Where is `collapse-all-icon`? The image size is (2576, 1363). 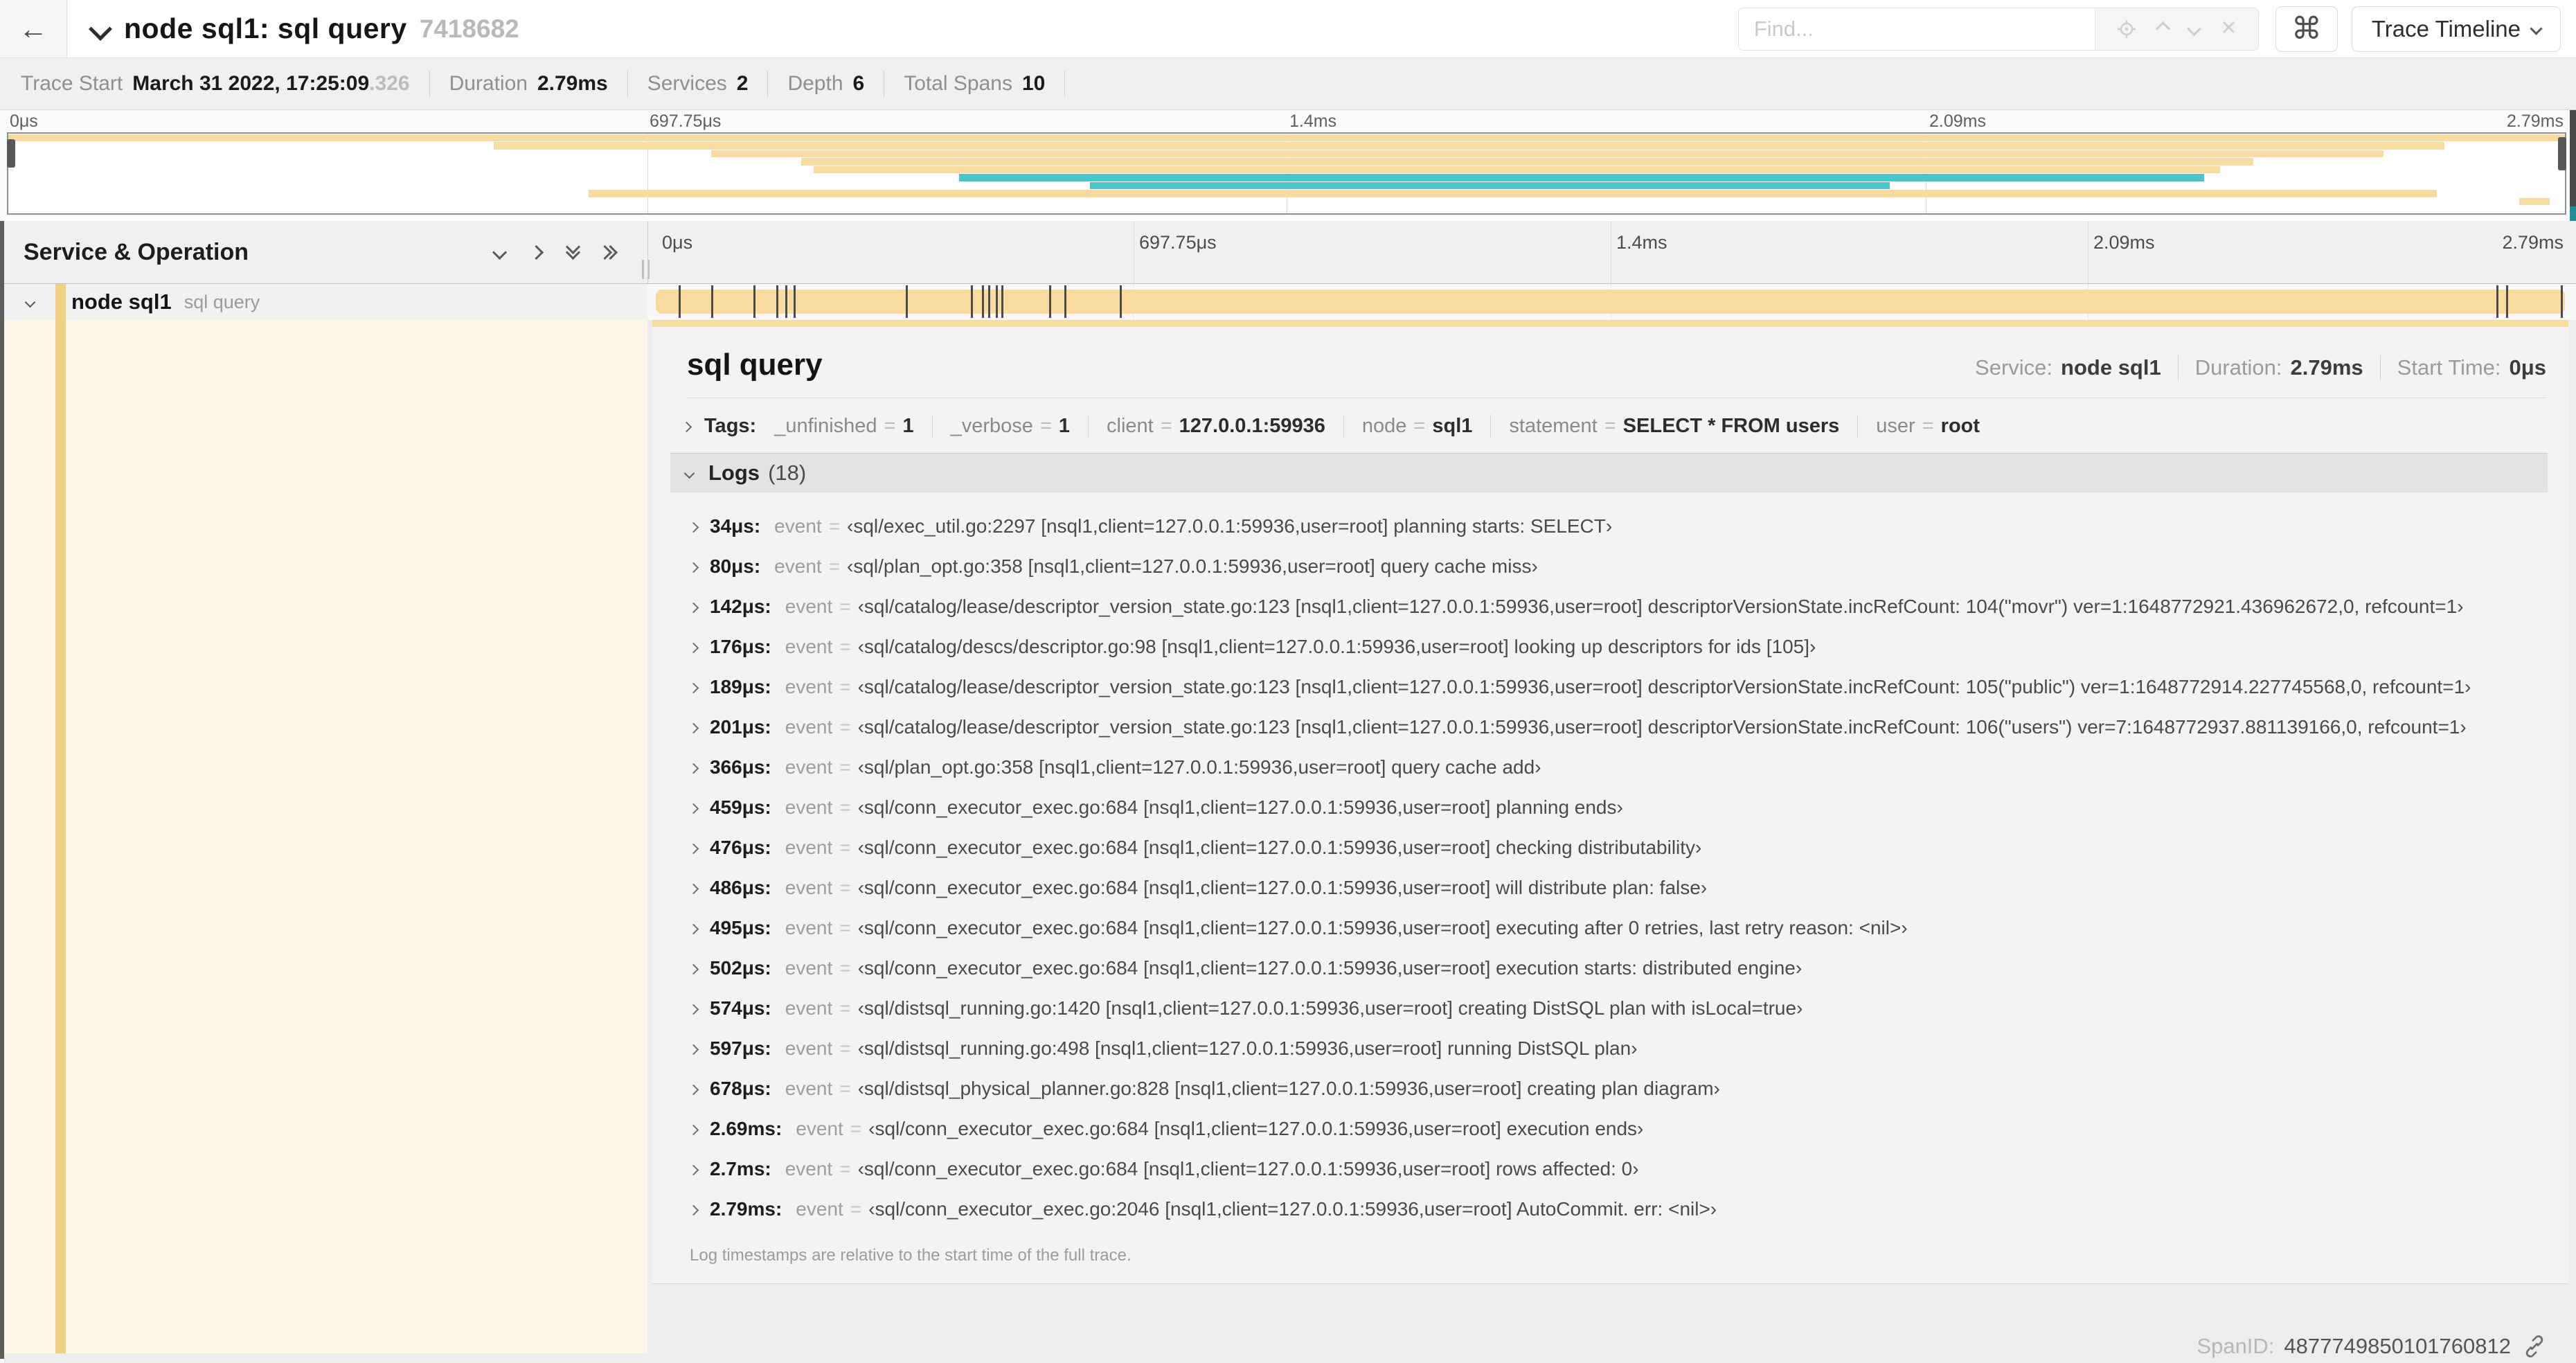
collapse-all-icon is located at coordinates (573, 250).